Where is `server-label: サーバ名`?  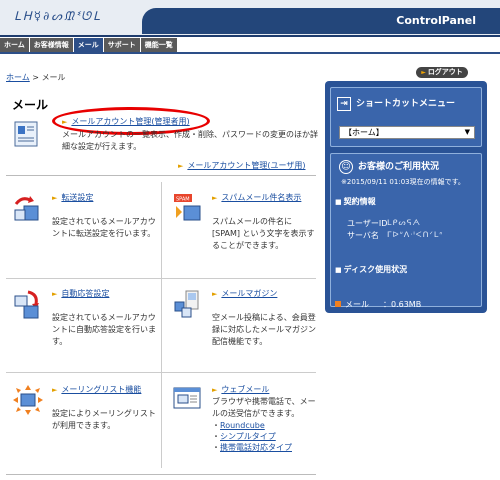 server-label: サーバ名 is located at coordinates (363, 235).